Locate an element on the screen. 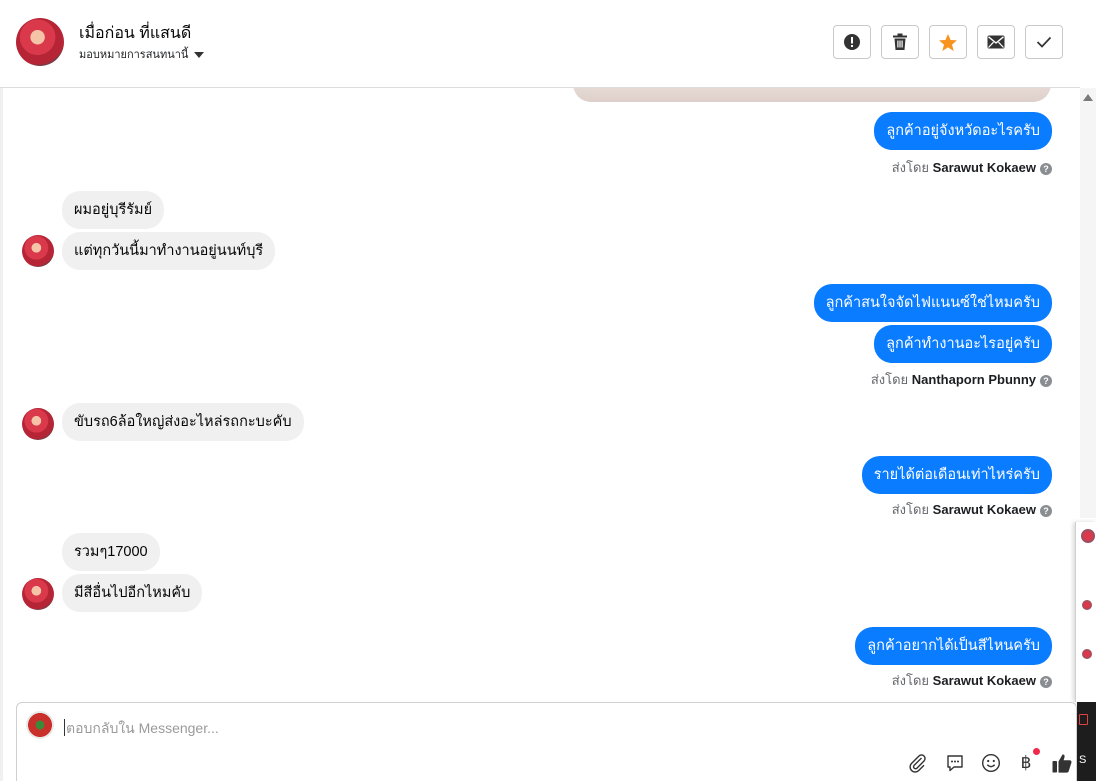 This screenshot has width=1096, height=781. incoming-message: ผมอยู่บุรีรัมย์ is located at coordinates (113, 210).